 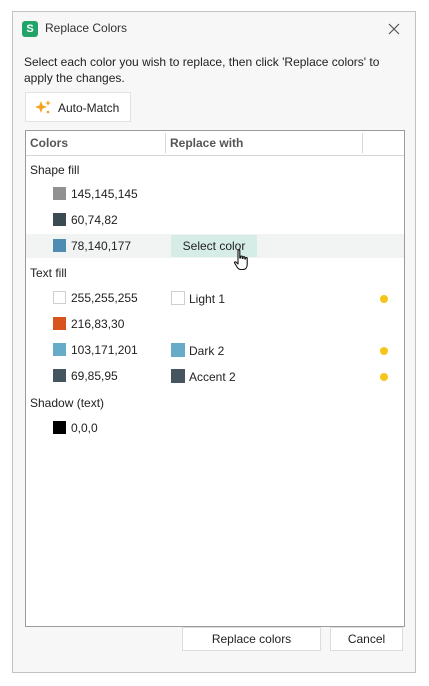 What do you see at coordinates (207, 143) in the screenshot?
I see `header-replace-with: Replace with` at bounding box center [207, 143].